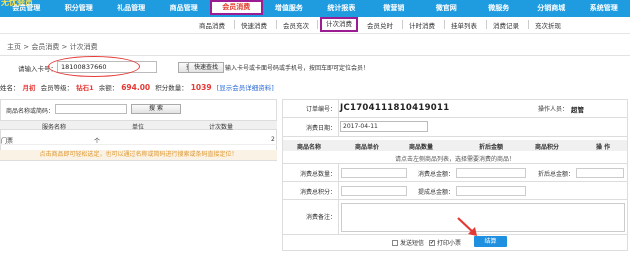 Image resolution: width=630 pixels, height=258 pixels. Describe the element at coordinates (245, 88) in the screenshot. I see `member-detail-link: [显示会员详细资料]` at that location.